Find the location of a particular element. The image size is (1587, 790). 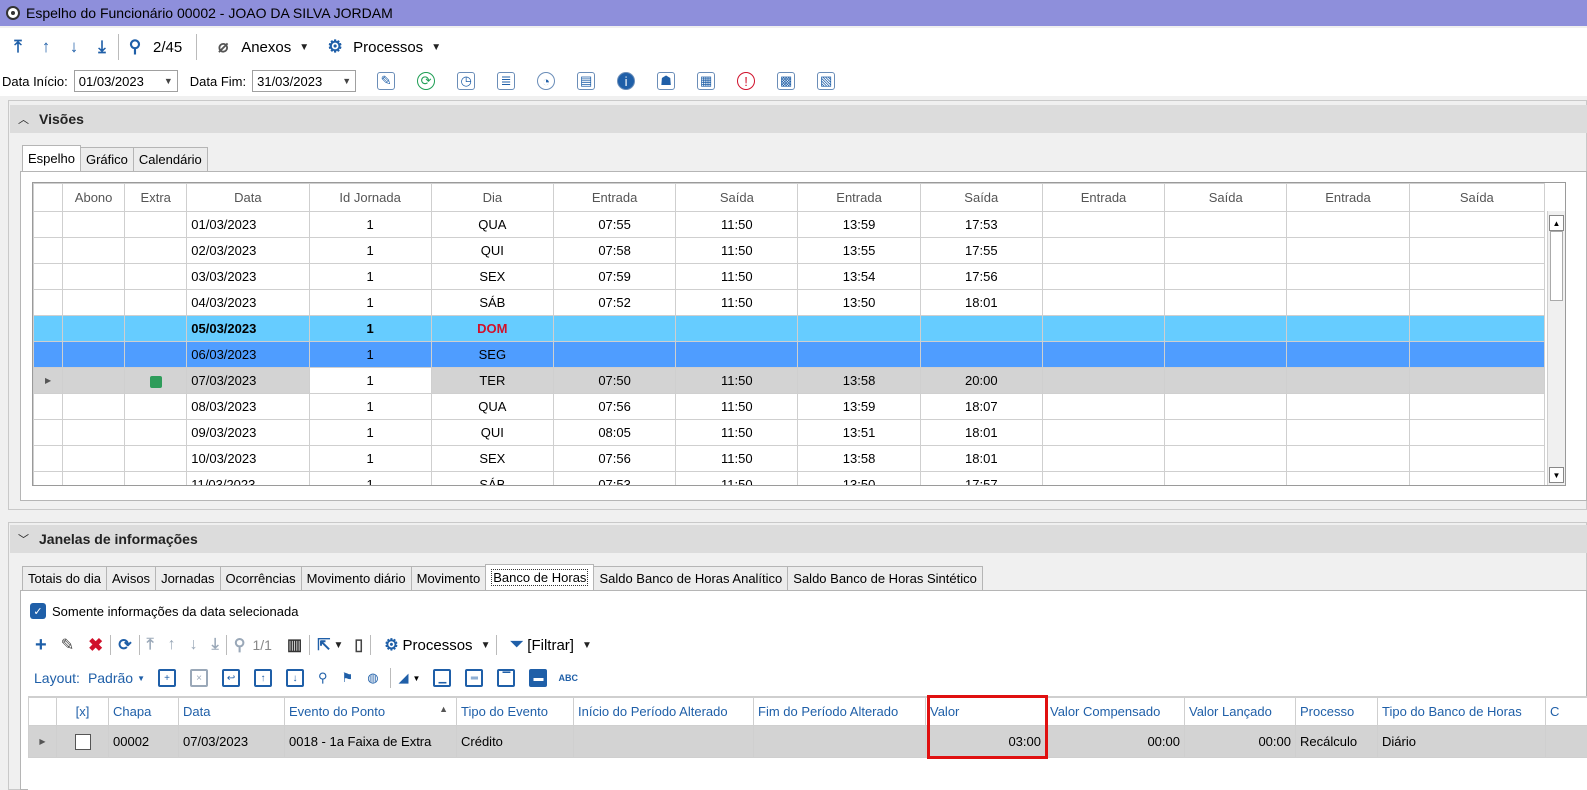

column-header: Tipo do Evento is located at coordinates (515, 711).